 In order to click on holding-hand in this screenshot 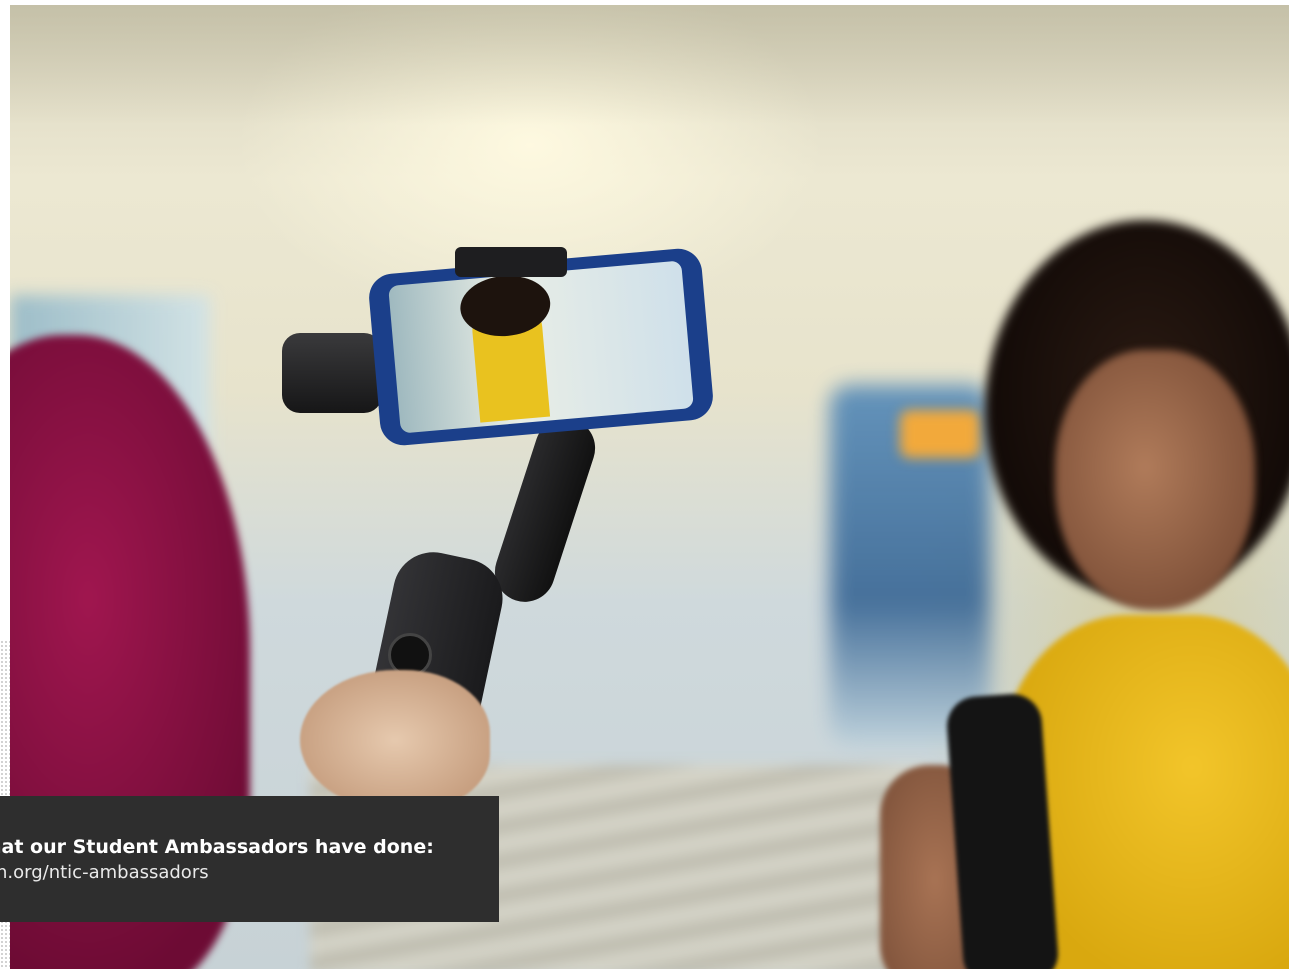, I will do `click(395, 740)`.